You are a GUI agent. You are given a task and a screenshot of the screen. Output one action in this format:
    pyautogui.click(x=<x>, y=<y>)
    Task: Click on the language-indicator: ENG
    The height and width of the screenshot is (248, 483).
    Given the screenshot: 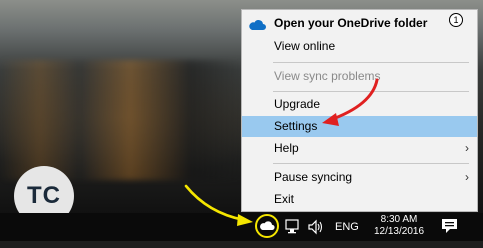 What is the action you would take?
    pyautogui.click(x=347, y=227)
    